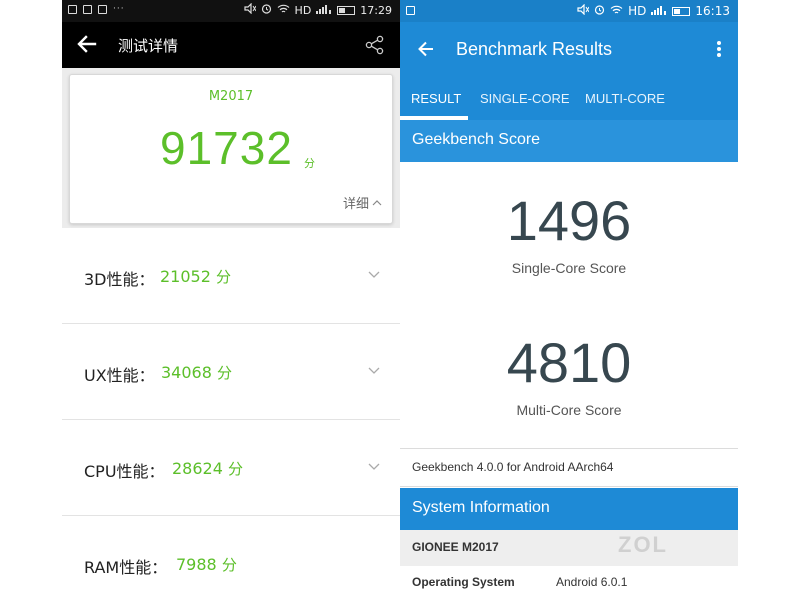 Image resolution: width=800 pixels, height=600 pixels. What do you see at coordinates (569, 362) in the screenshot?
I see `multi-core-score: 4810` at bounding box center [569, 362].